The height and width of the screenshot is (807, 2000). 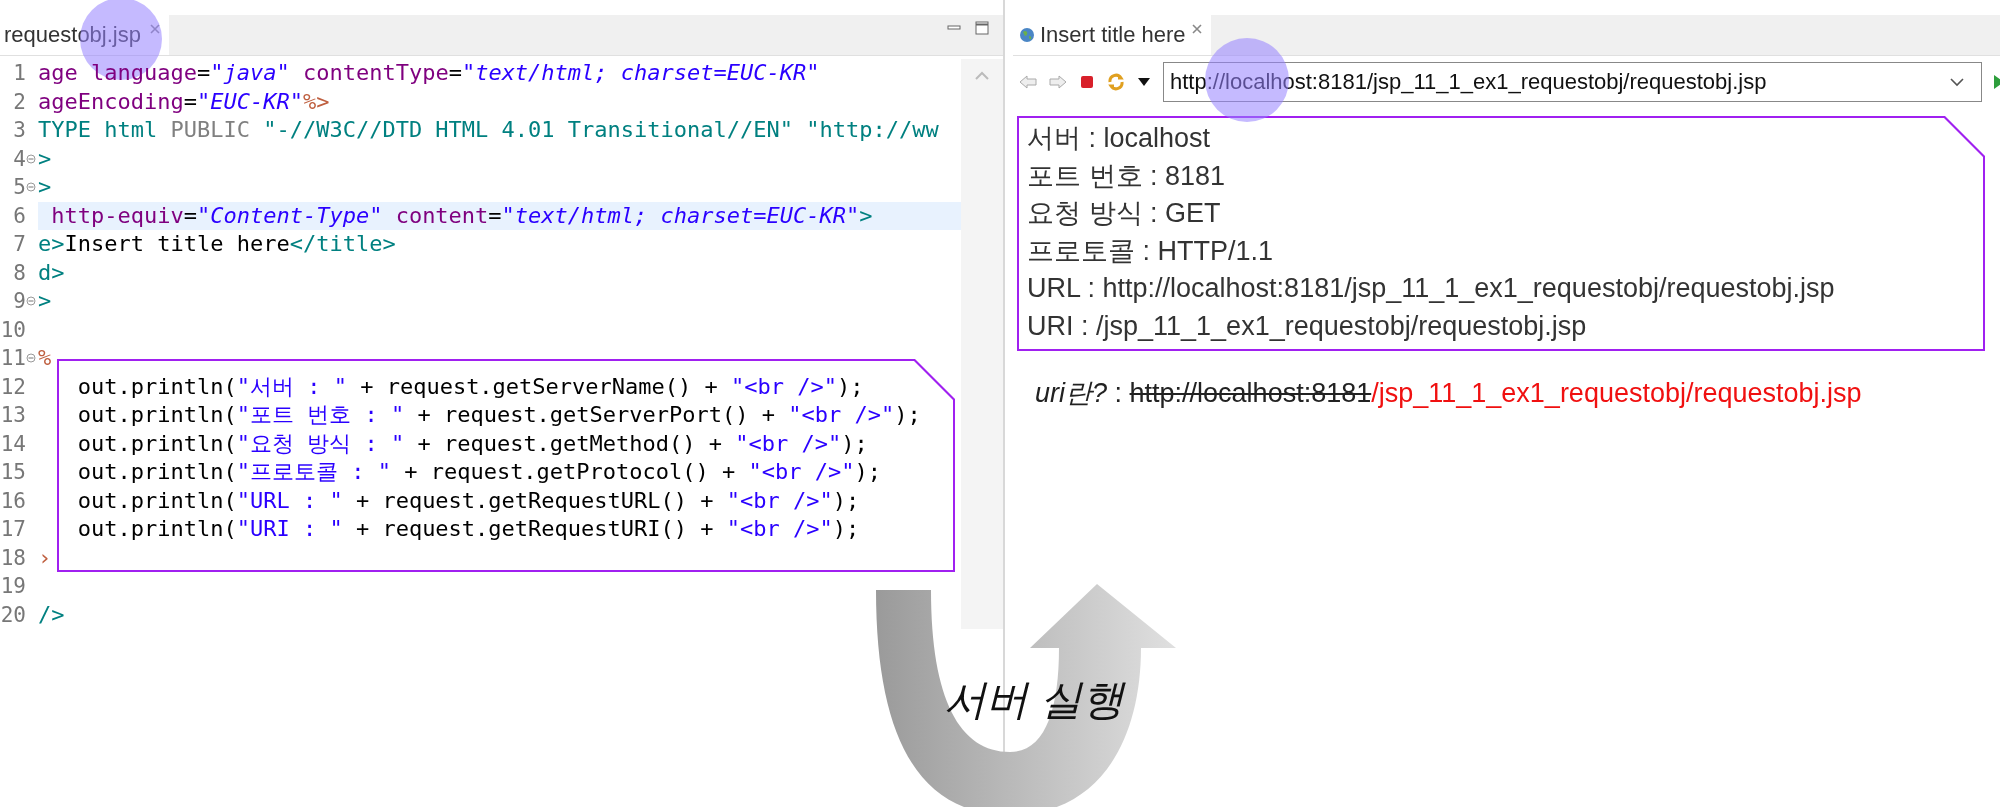 I want to click on line-number: 17, so click(x=13, y=529).